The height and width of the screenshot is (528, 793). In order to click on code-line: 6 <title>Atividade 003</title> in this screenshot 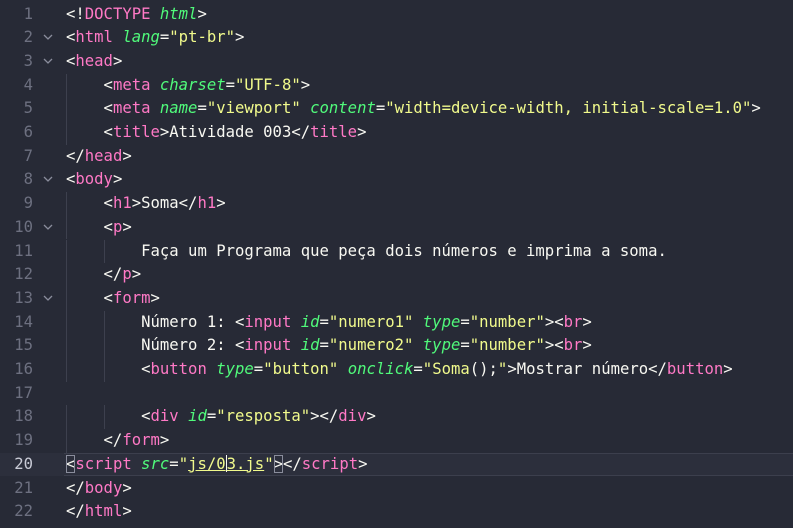, I will do `click(396, 133)`.